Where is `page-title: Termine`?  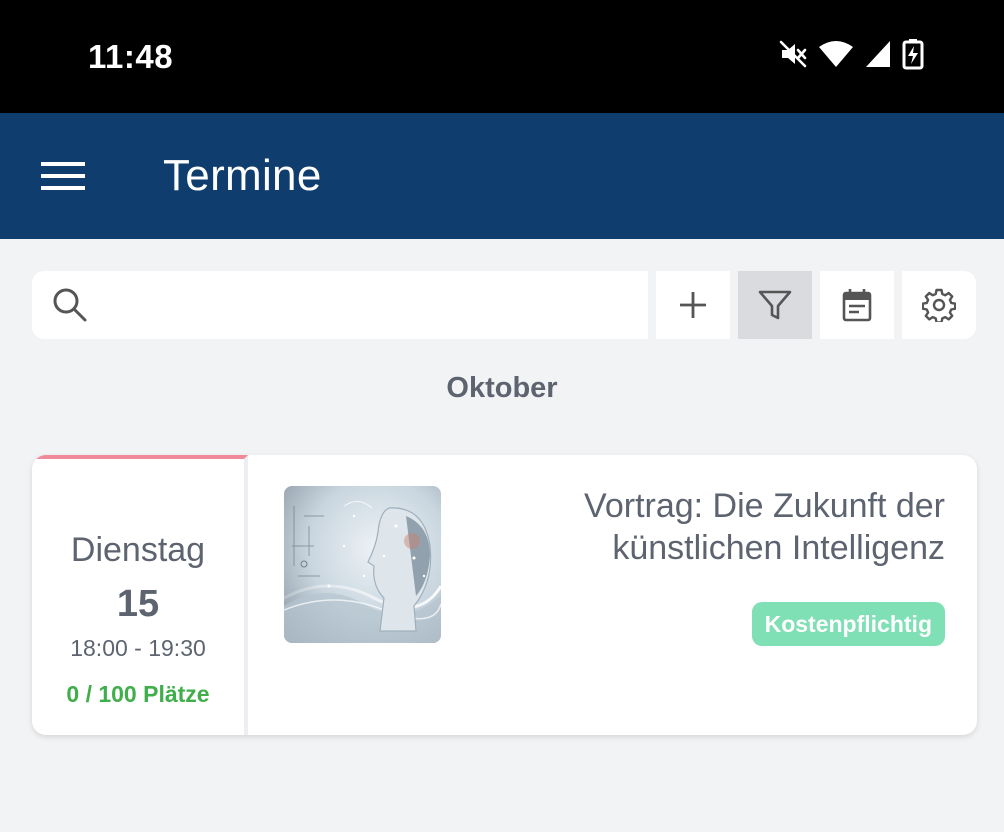 page-title: Termine is located at coordinates (242, 175).